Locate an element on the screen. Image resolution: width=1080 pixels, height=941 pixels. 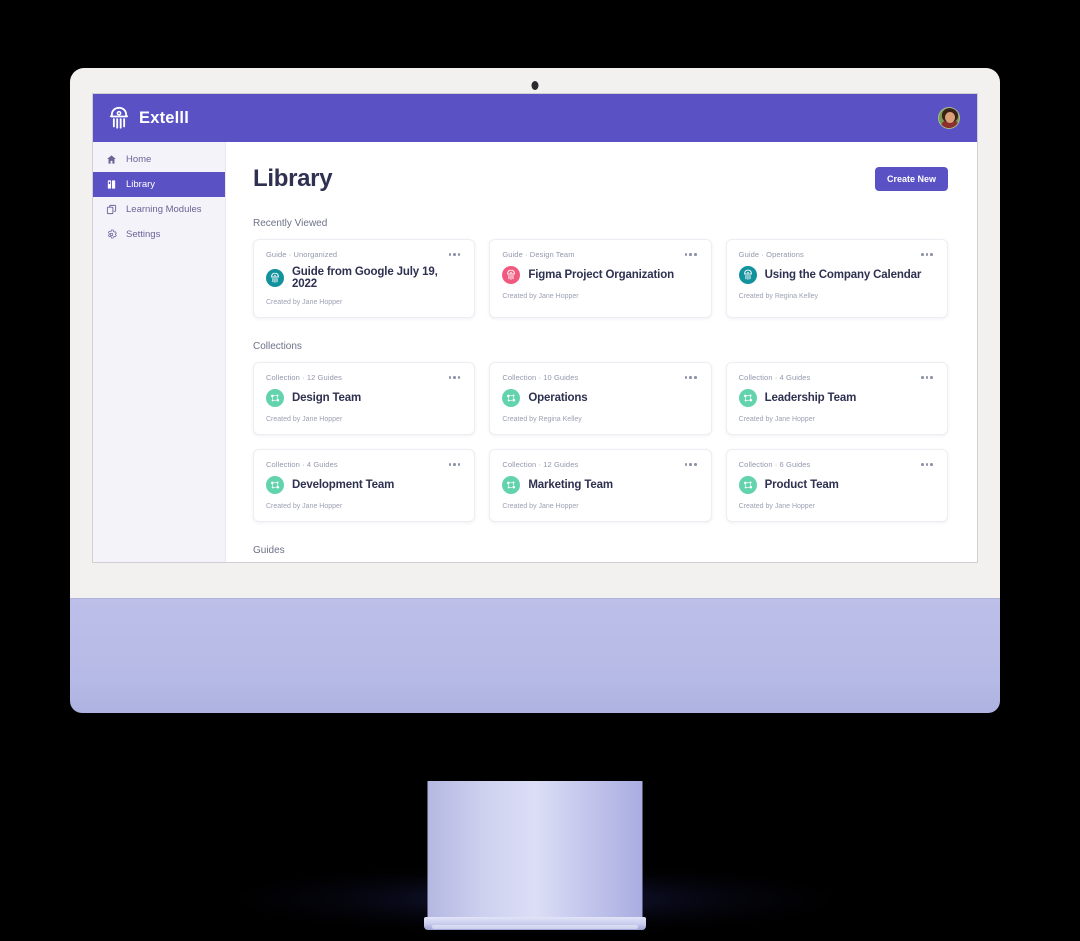
brand-logo-group: Extelll is located at coordinates (147, 118).